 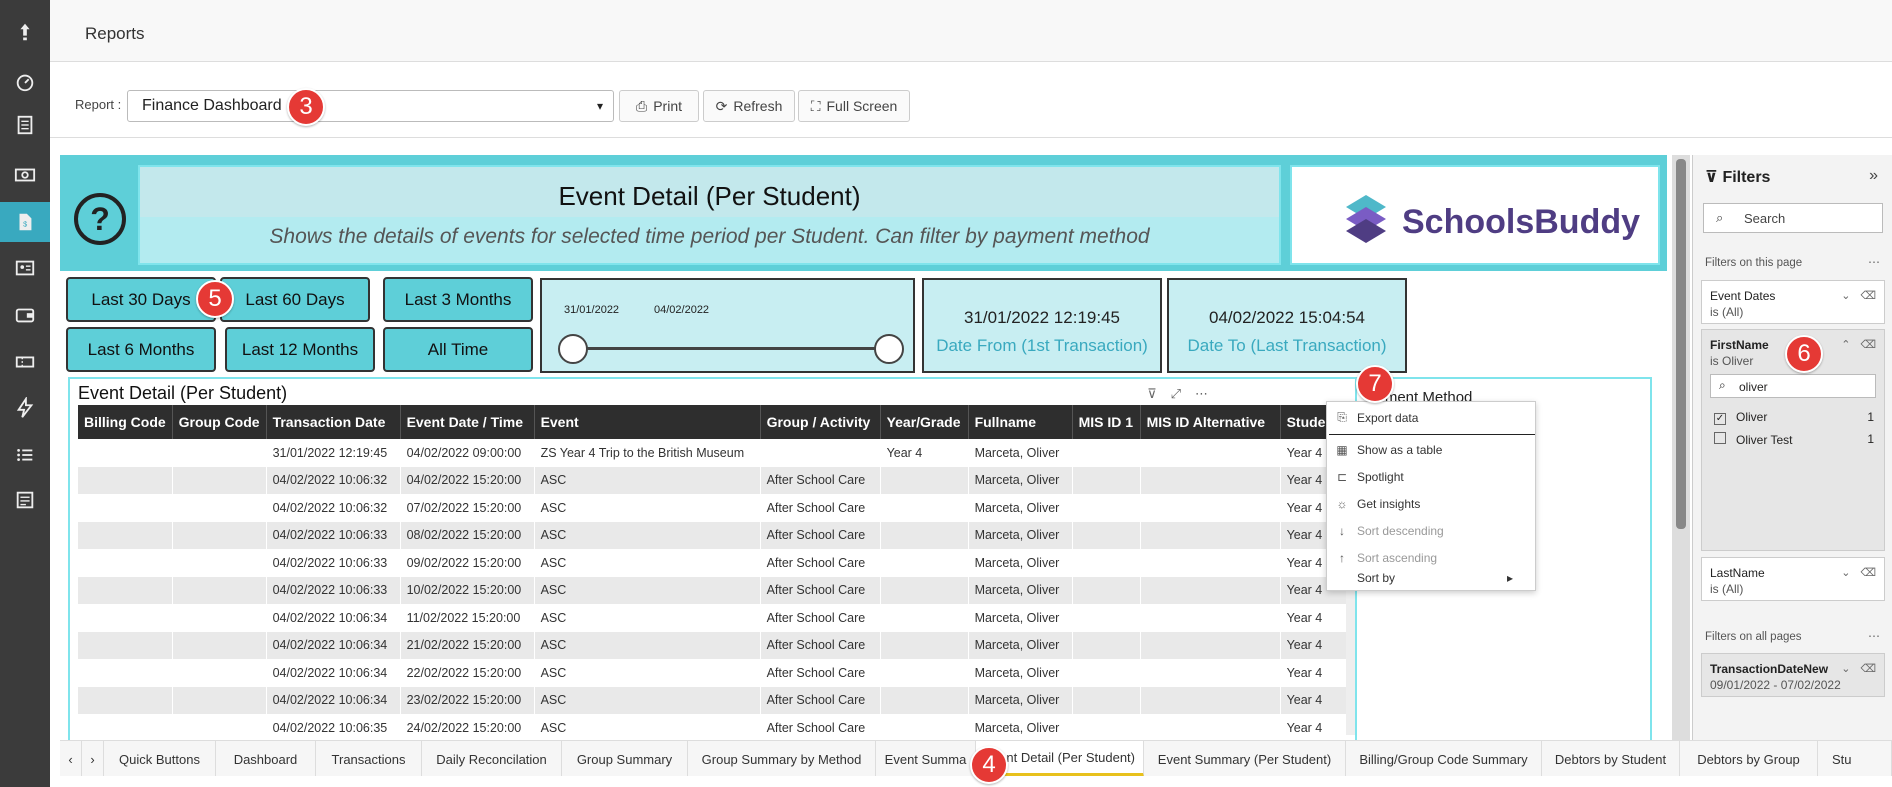 What do you see at coordinates (125, 422) in the screenshot?
I see `column-header: Billing Code` at bounding box center [125, 422].